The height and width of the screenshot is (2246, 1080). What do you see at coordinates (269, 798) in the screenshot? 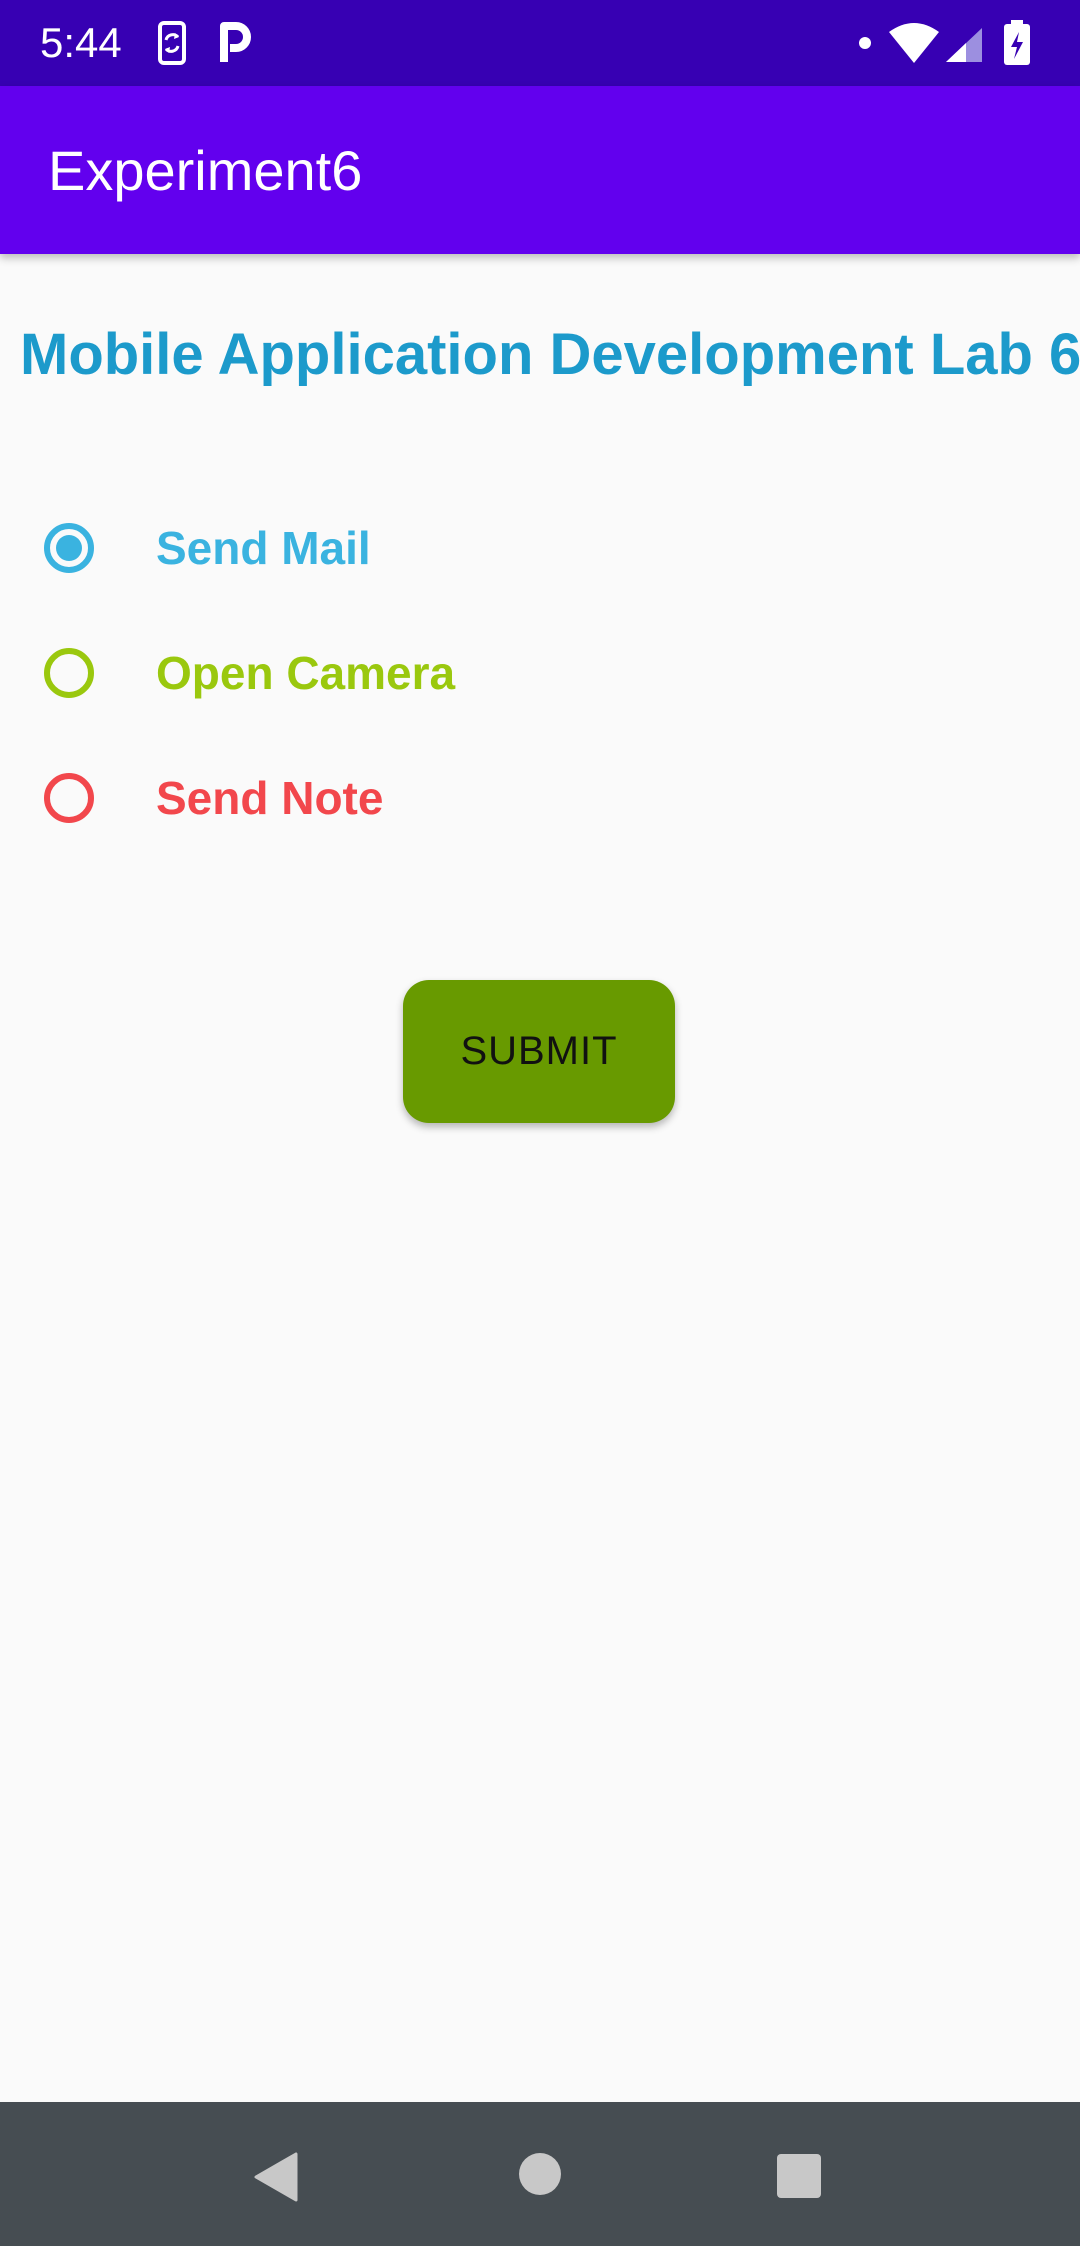
I see `radio-label-send-note: Send Note` at bounding box center [269, 798].